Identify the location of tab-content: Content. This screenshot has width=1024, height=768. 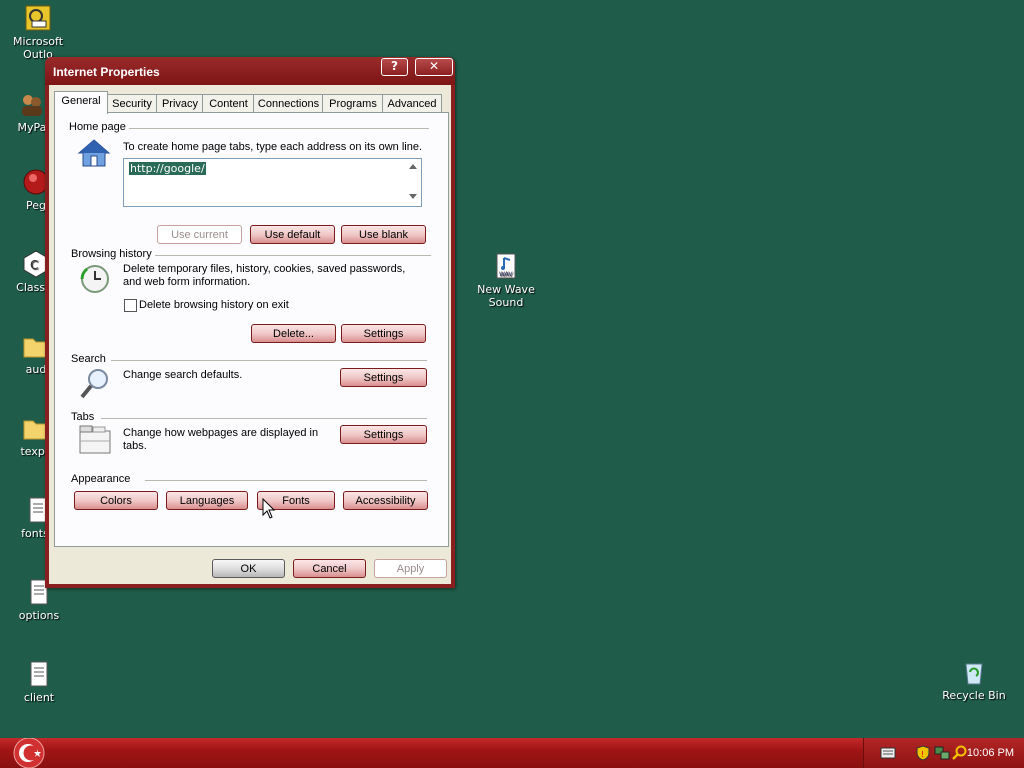
(228, 103).